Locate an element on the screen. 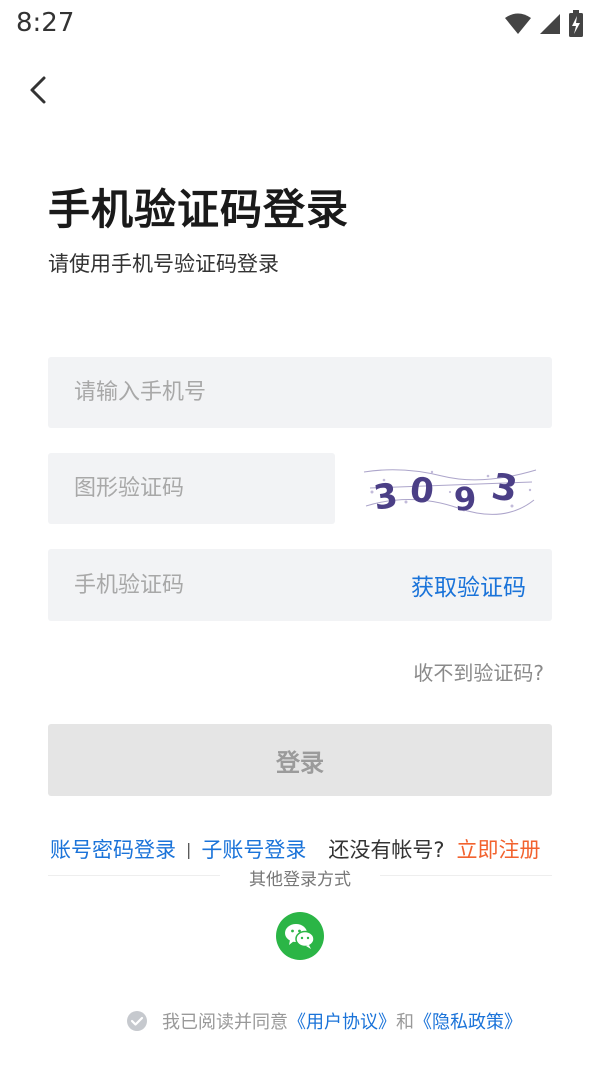 Image resolution: width=600 pixels, height=1066 pixels. back-chevron-icon is located at coordinates (38, 90).